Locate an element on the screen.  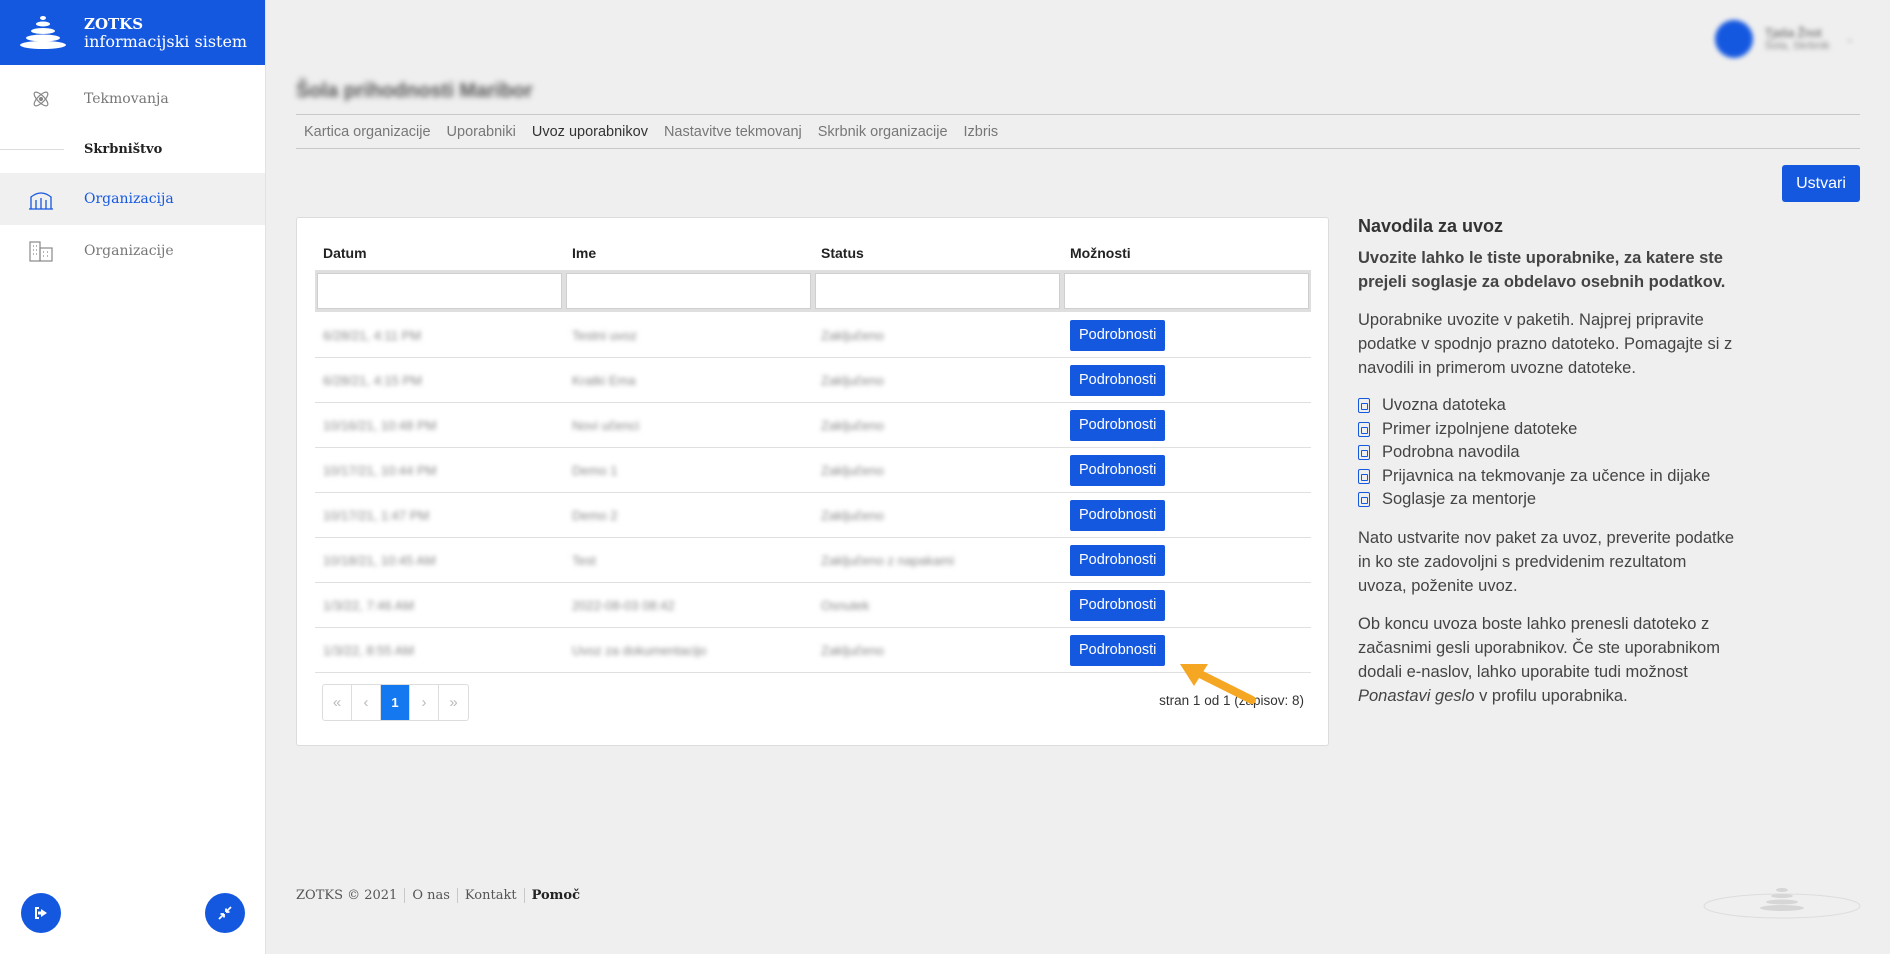
sidebar-item-label: Organizacije is located at coordinates (129, 251).